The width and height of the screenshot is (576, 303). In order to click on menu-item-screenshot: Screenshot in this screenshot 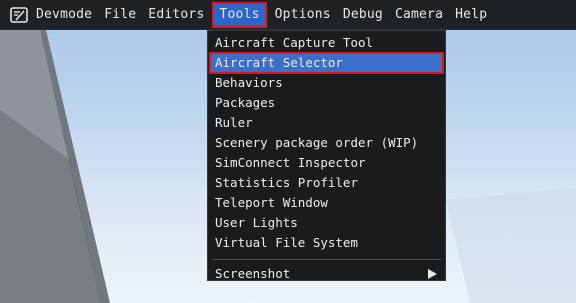, I will do `click(326, 274)`.